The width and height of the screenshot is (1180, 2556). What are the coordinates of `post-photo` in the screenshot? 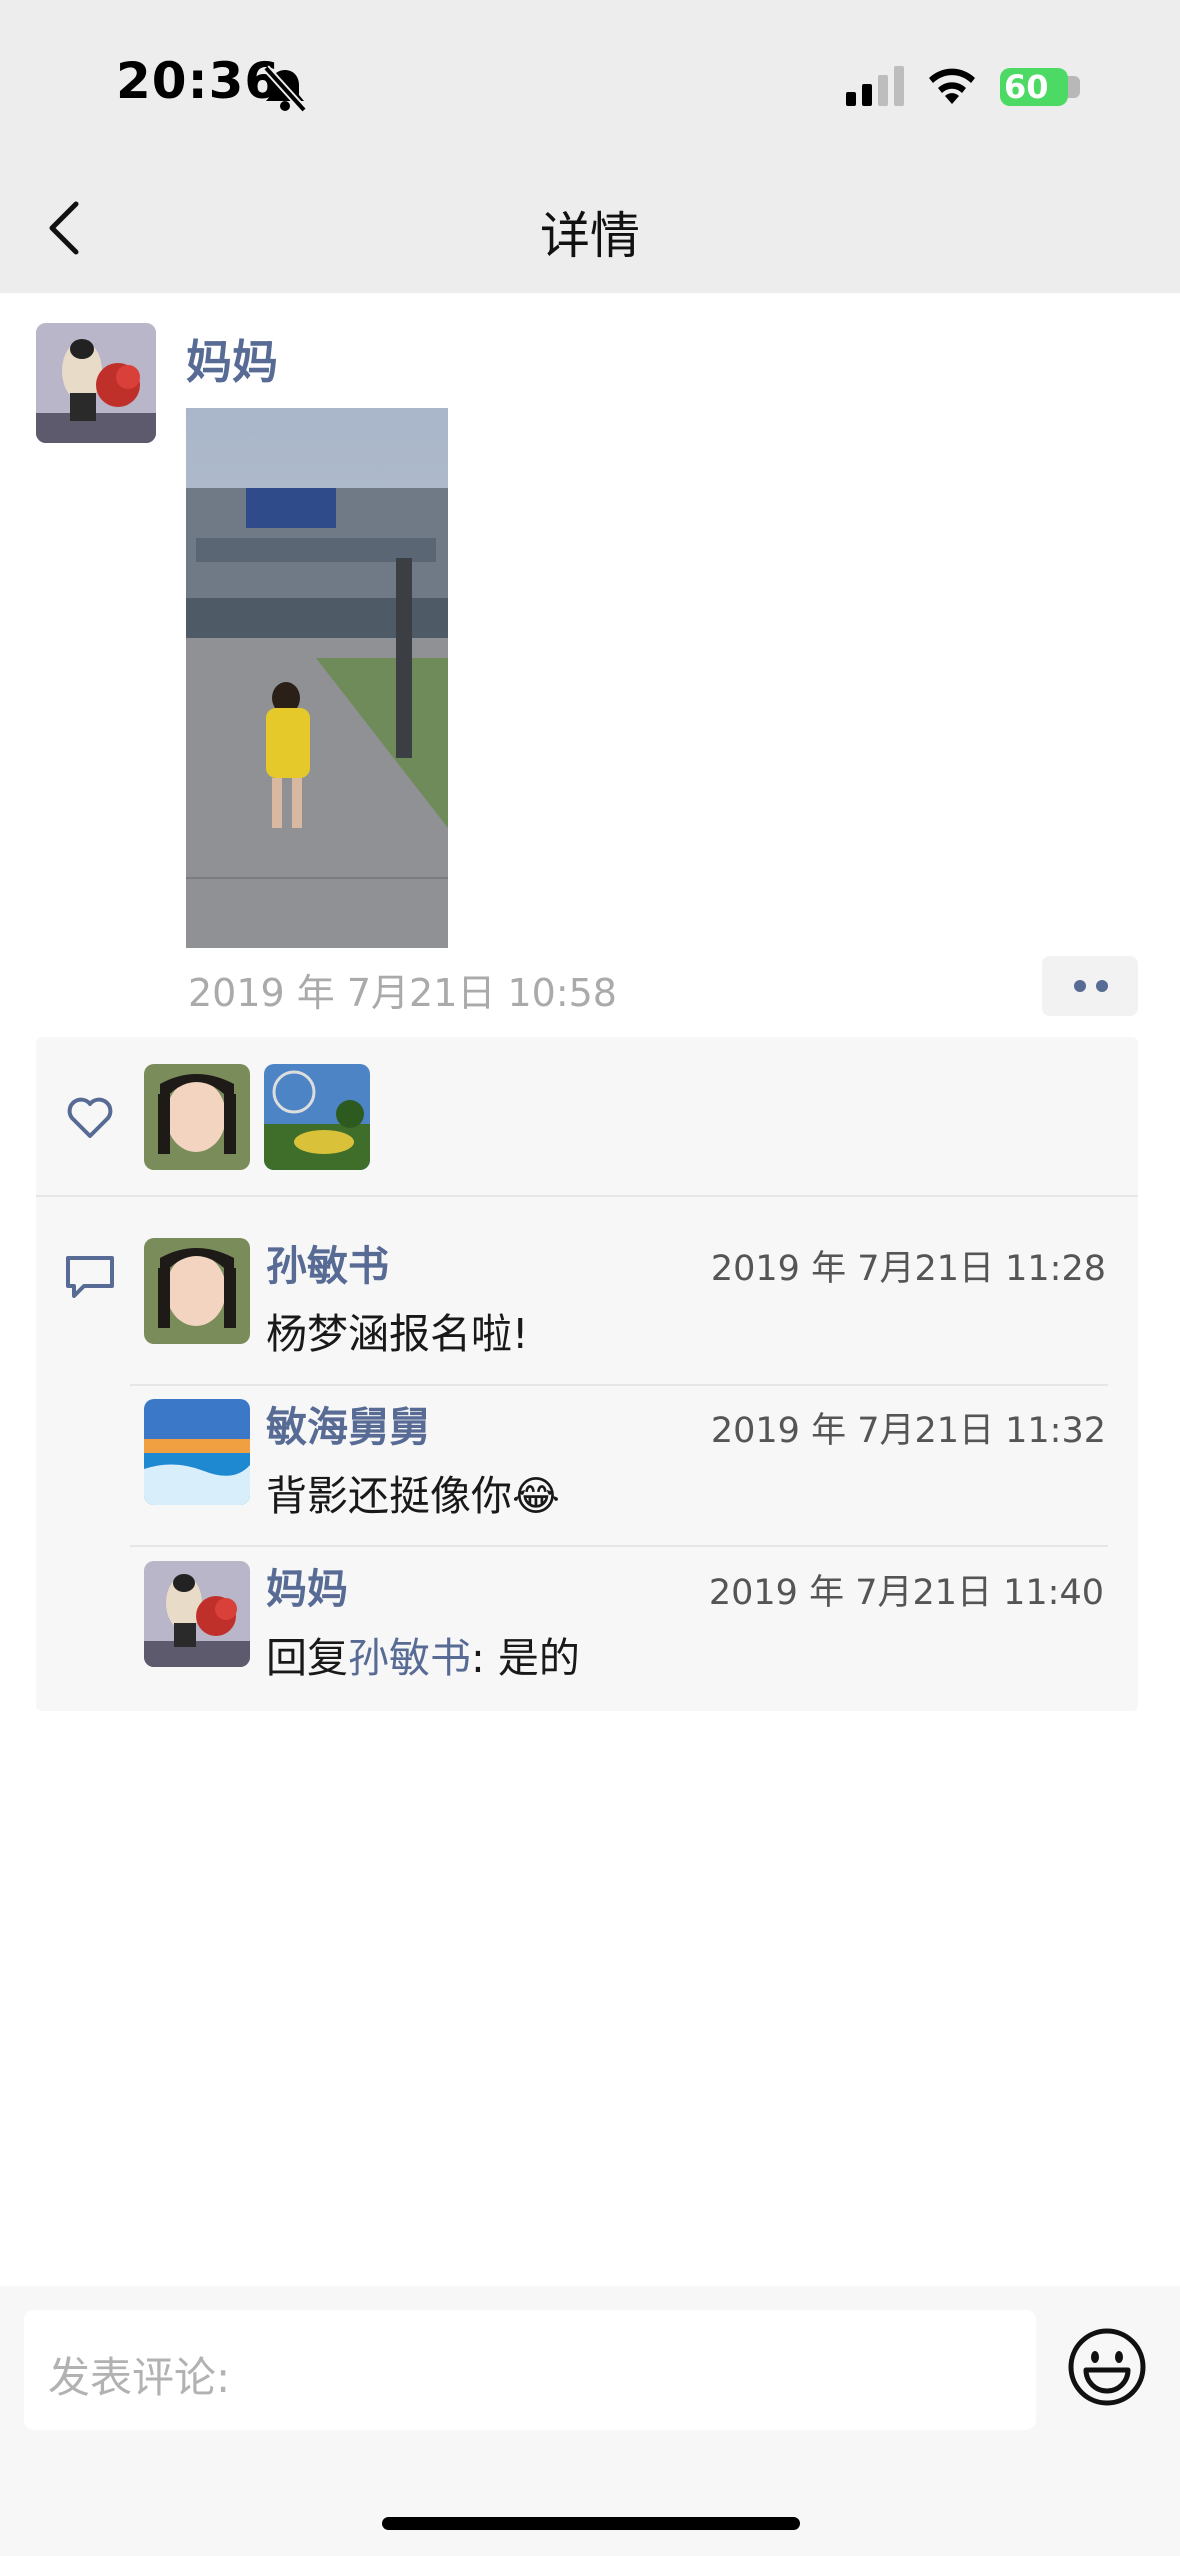 It's located at (317, 678).